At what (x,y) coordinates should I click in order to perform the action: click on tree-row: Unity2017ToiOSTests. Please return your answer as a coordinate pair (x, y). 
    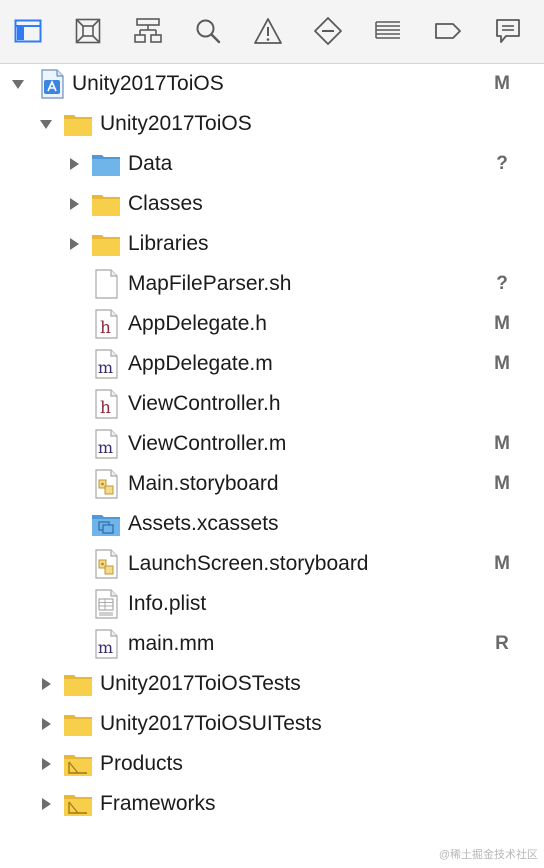
    Looking at the image, I should click on (272, 684).